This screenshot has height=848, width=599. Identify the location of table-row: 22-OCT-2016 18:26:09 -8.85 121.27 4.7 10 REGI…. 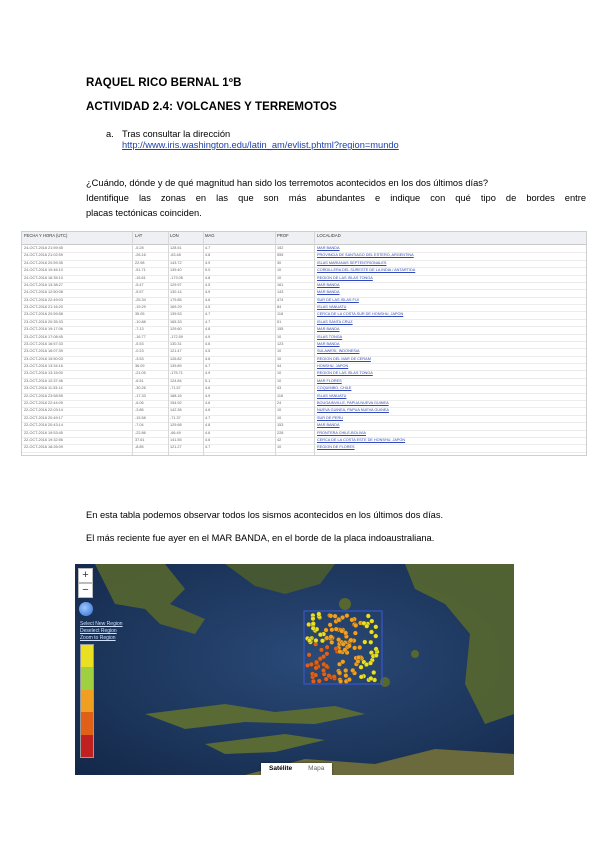
(304, 448).